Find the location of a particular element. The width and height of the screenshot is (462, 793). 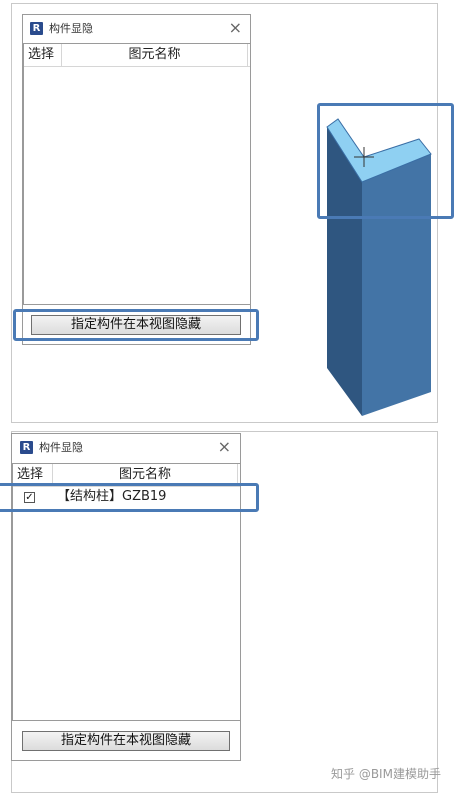

hide-in-view-button: 指定构件在本视图隐藏 is located at coordinates (126, 741).